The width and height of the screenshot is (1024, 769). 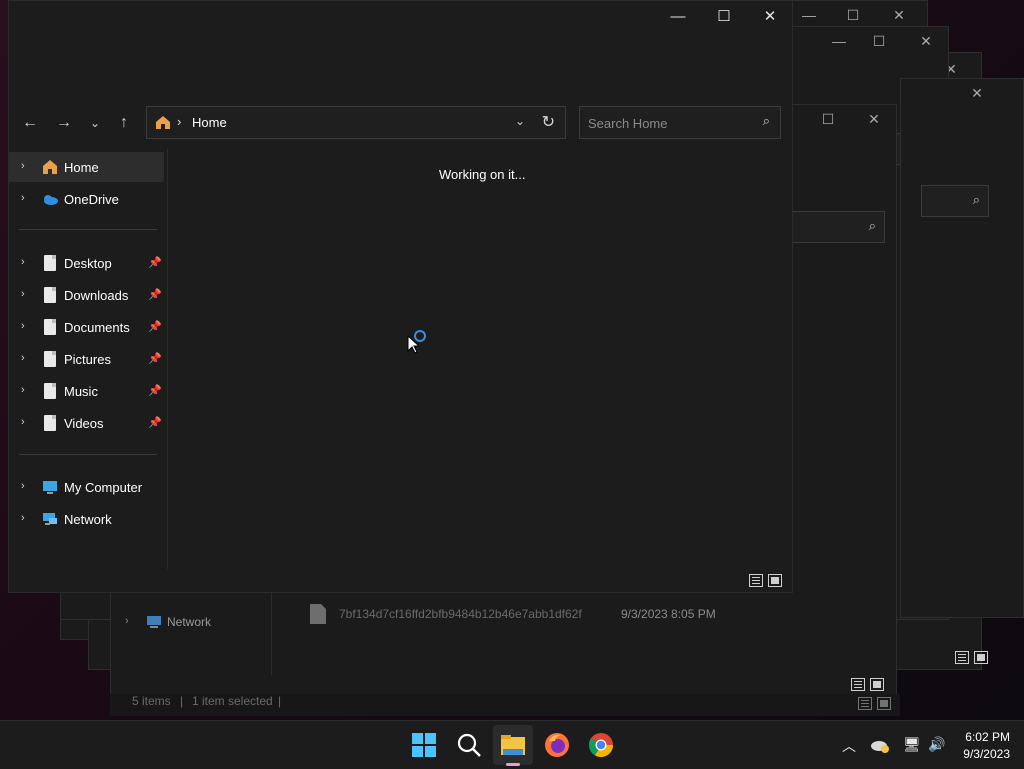 I want to click on active-app-indicator, so click(x=513, y=764).